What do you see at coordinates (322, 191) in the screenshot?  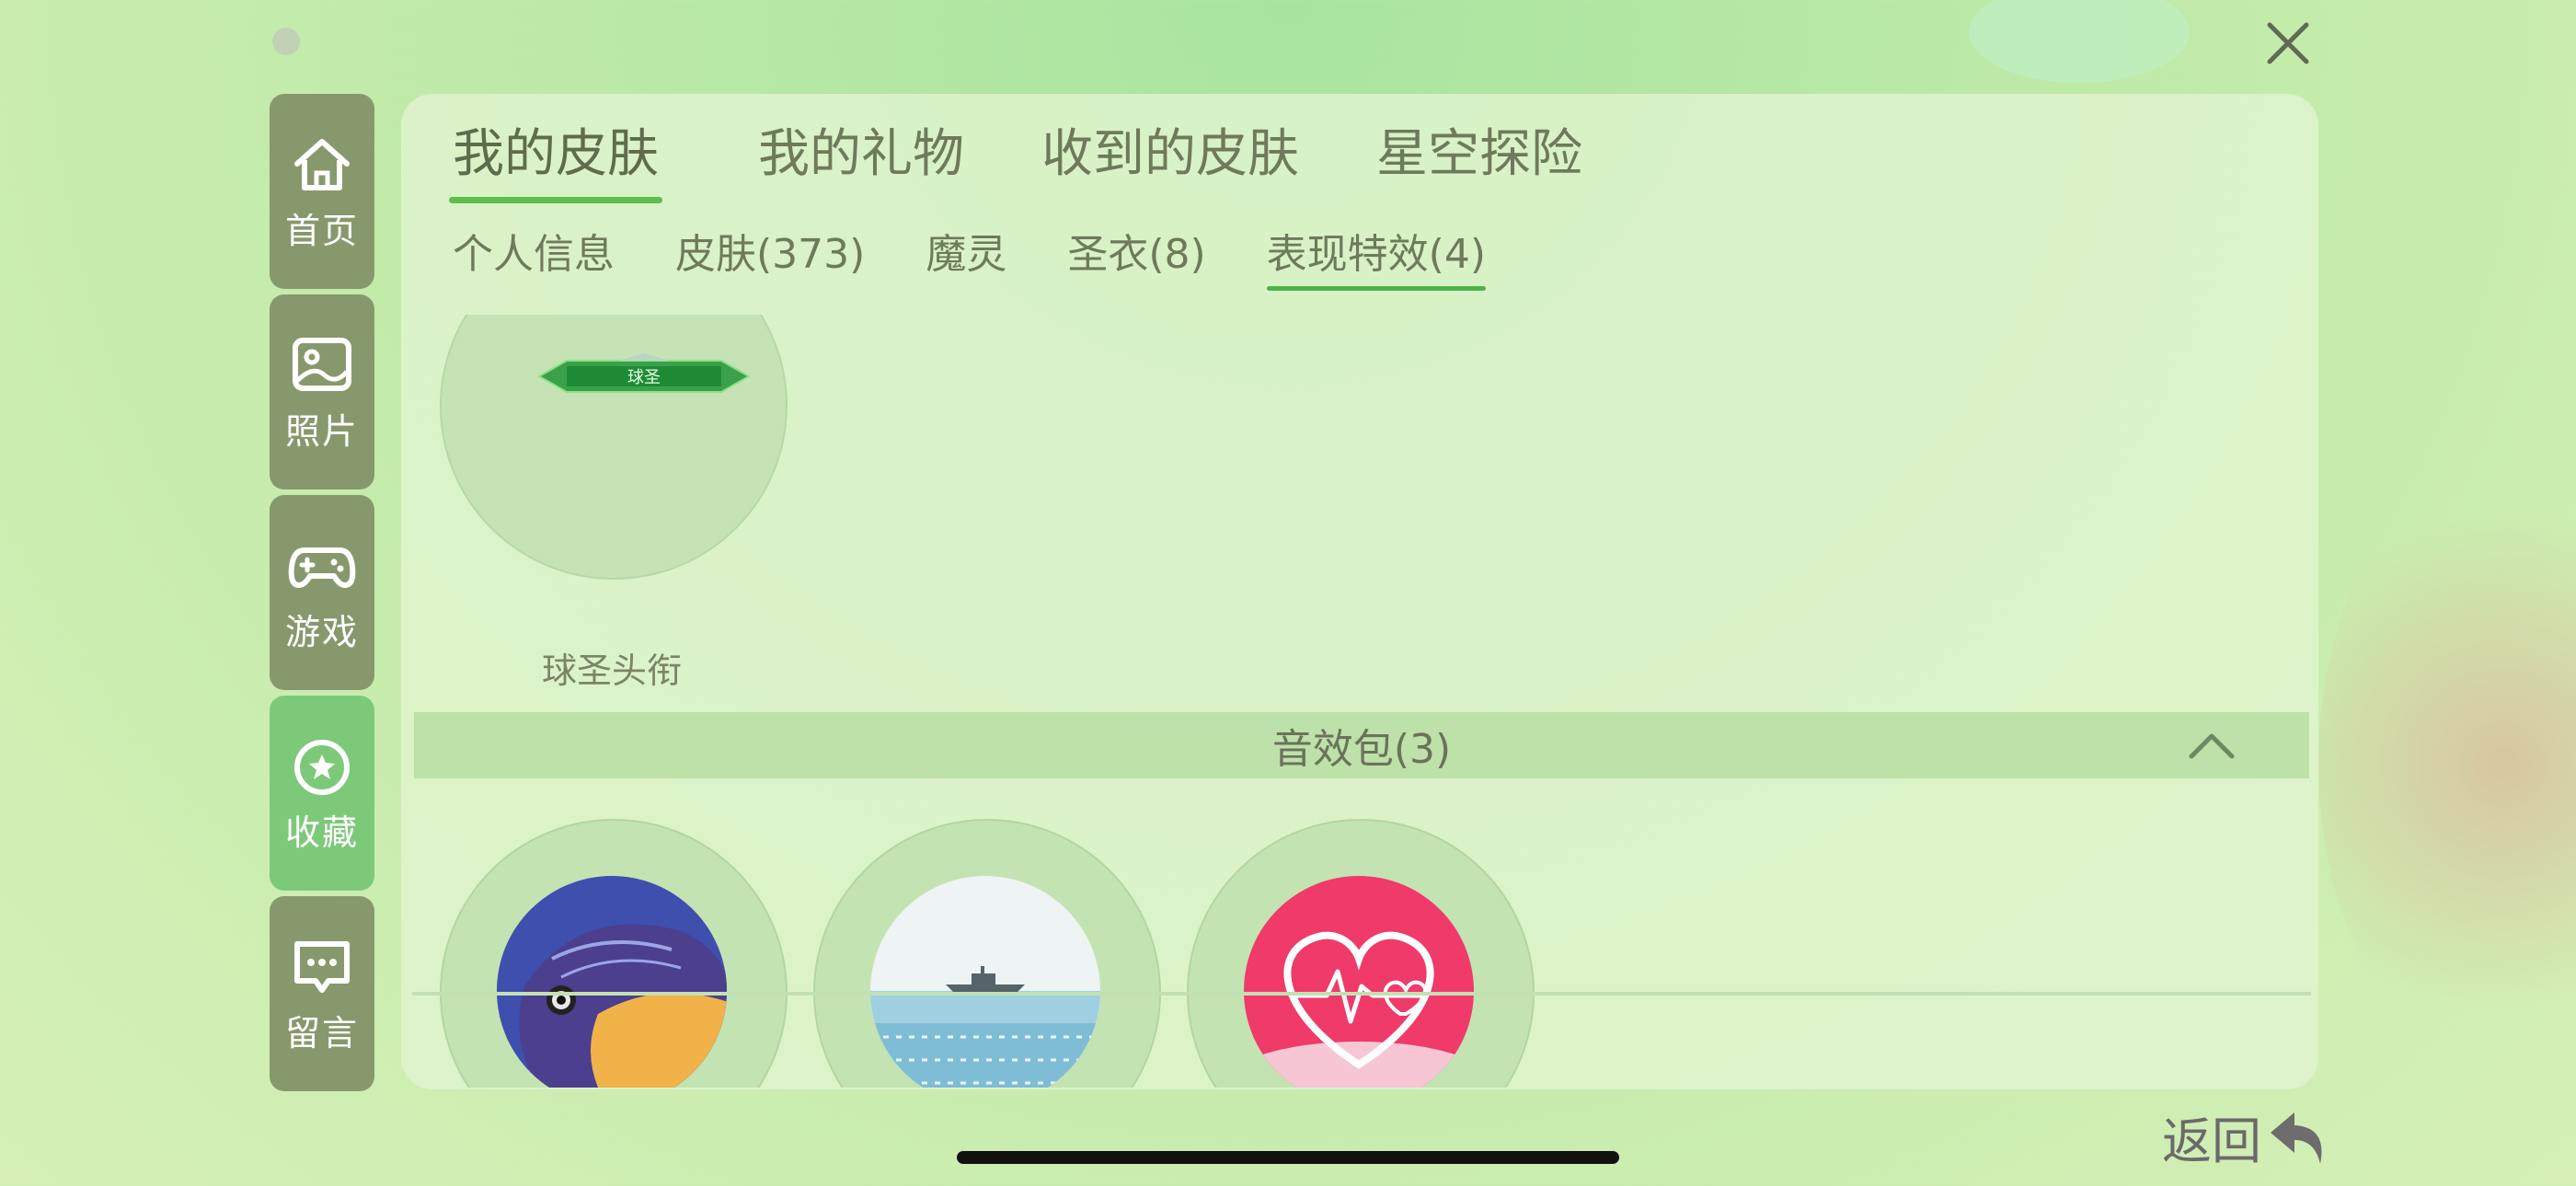 I see `sidebar-item-home: 首页` at bounding box center [322, 191].